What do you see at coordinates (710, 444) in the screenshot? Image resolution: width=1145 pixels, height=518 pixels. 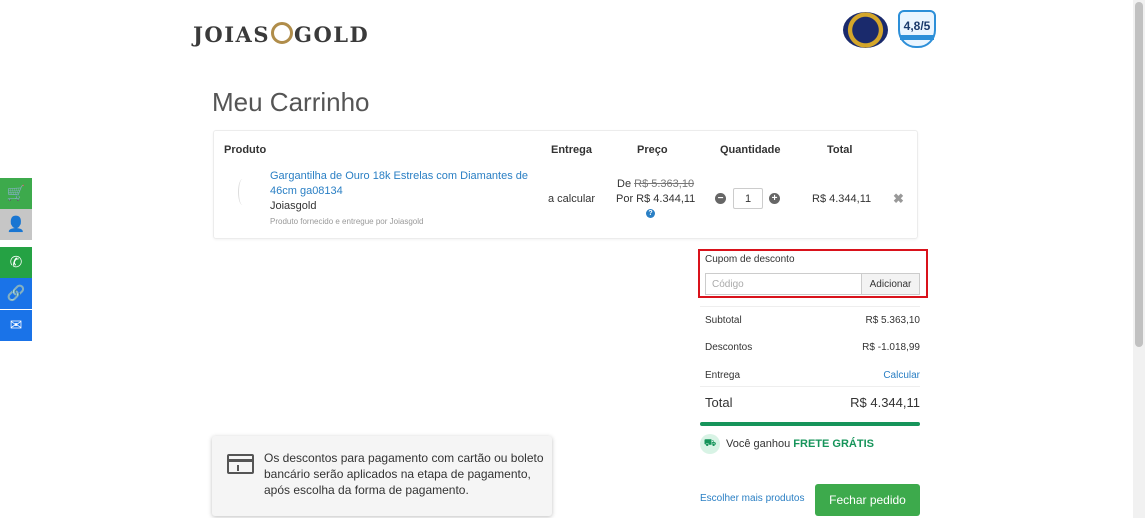 I see `truck-icon: ⛟` at bounding box center [710, 444].